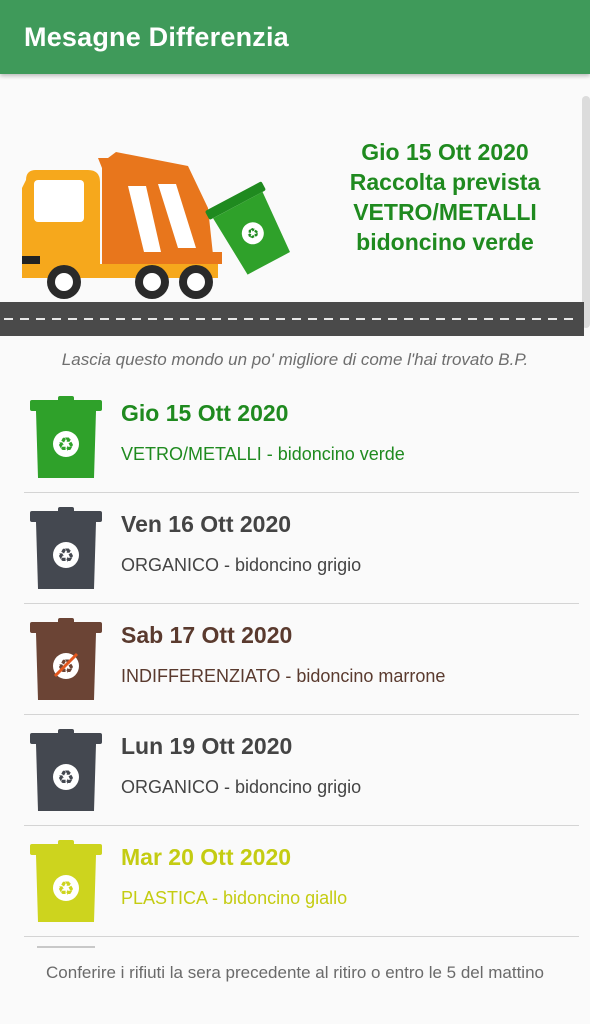  What do you see at coordinates (205, 413) in the screenshot?
I see `collection-date: Gio 15 Ott 2020` at bounding box center [205, 413].